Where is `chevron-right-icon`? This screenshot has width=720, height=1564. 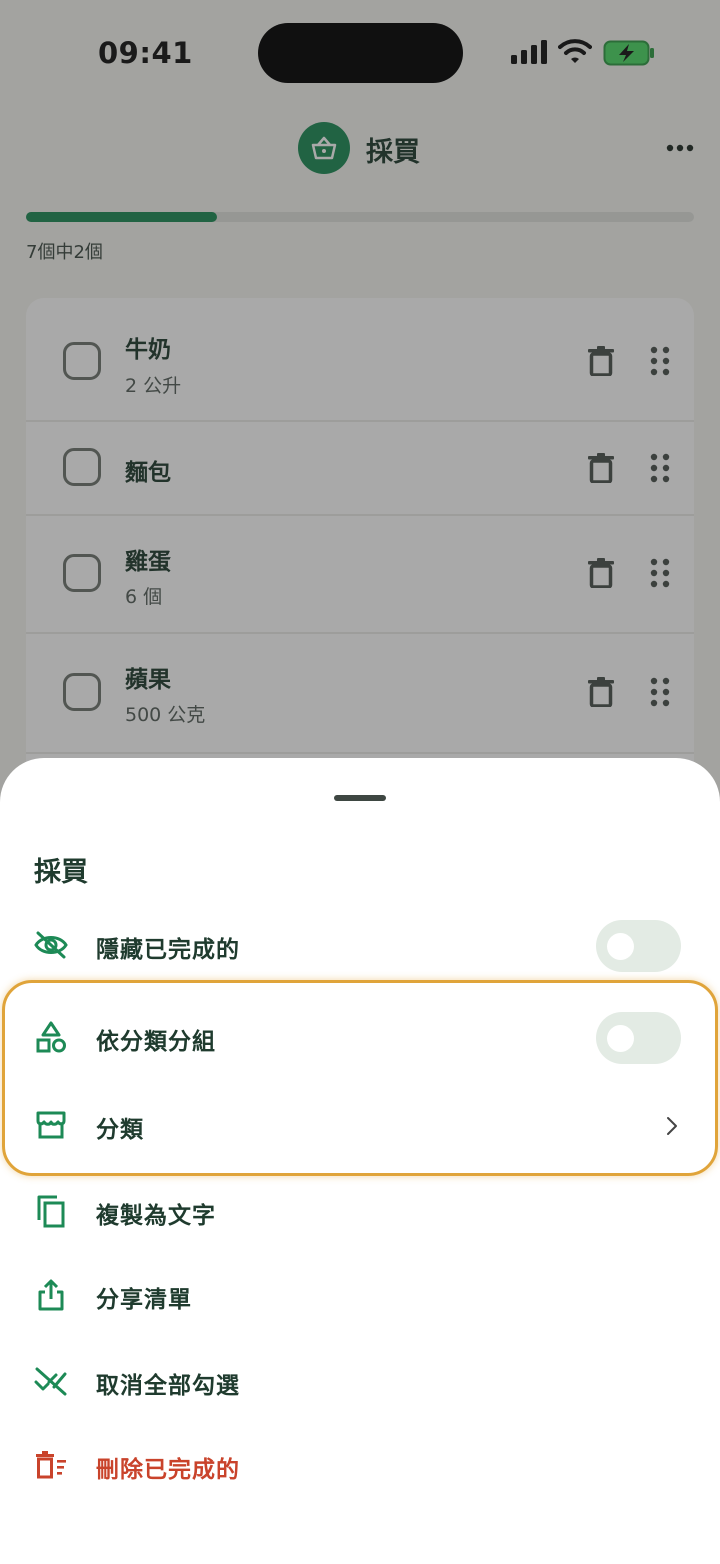
chevron-right-icon is located at coordinates (672, 1126).